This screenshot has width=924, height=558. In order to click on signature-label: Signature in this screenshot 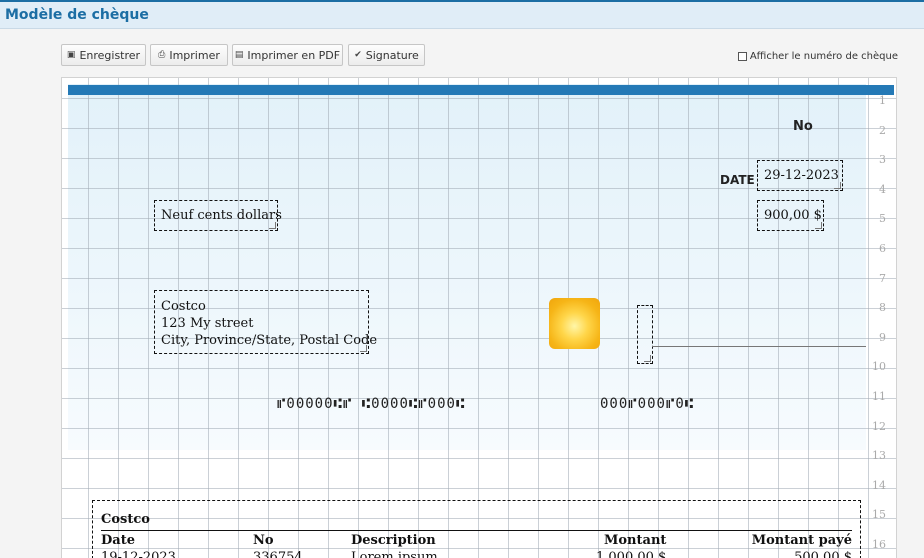, I will do `click(392, 55)`.